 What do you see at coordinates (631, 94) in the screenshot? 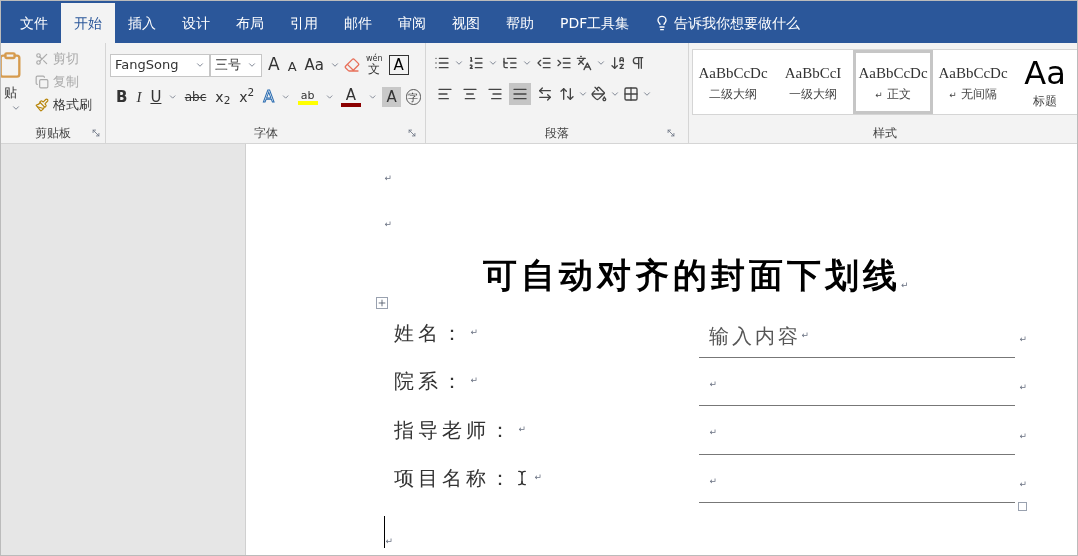
I see `borders-icon` at bounding box center [631, 94].